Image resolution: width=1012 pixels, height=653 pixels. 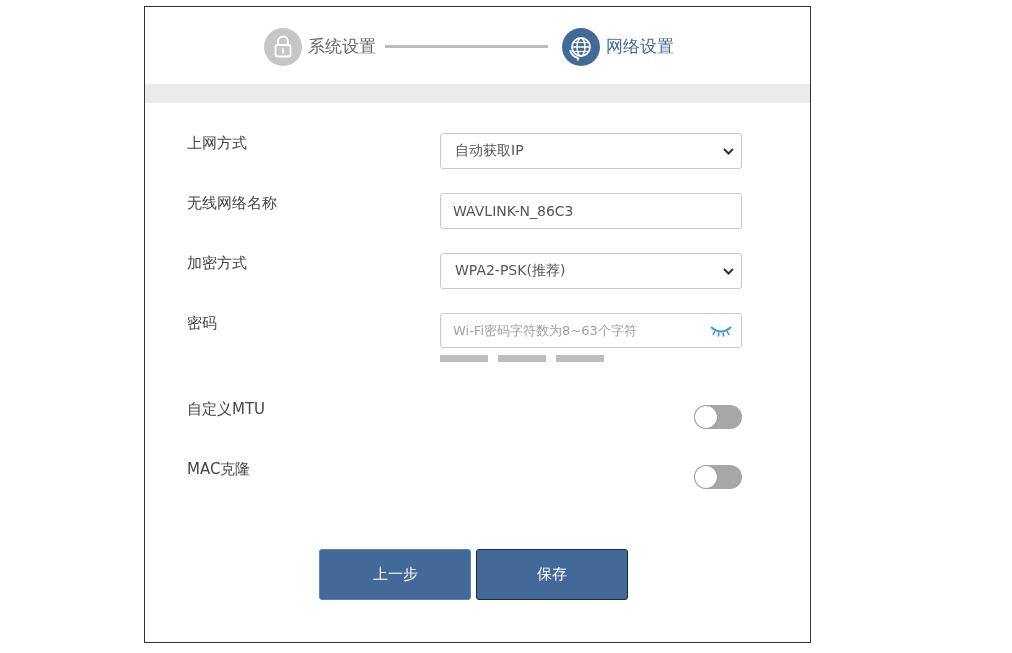 I want to click on save-button: 保存, so click(x=552, y=574).